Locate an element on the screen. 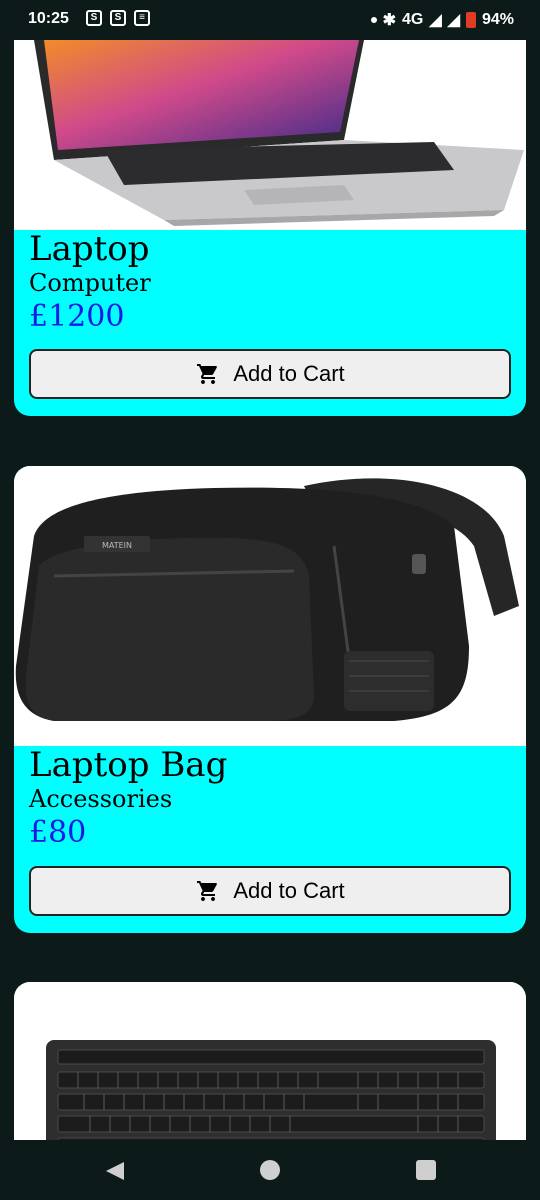 This screenshot has width=540, height=1200. system-nav-bar is located at coordinates (270, 1170).